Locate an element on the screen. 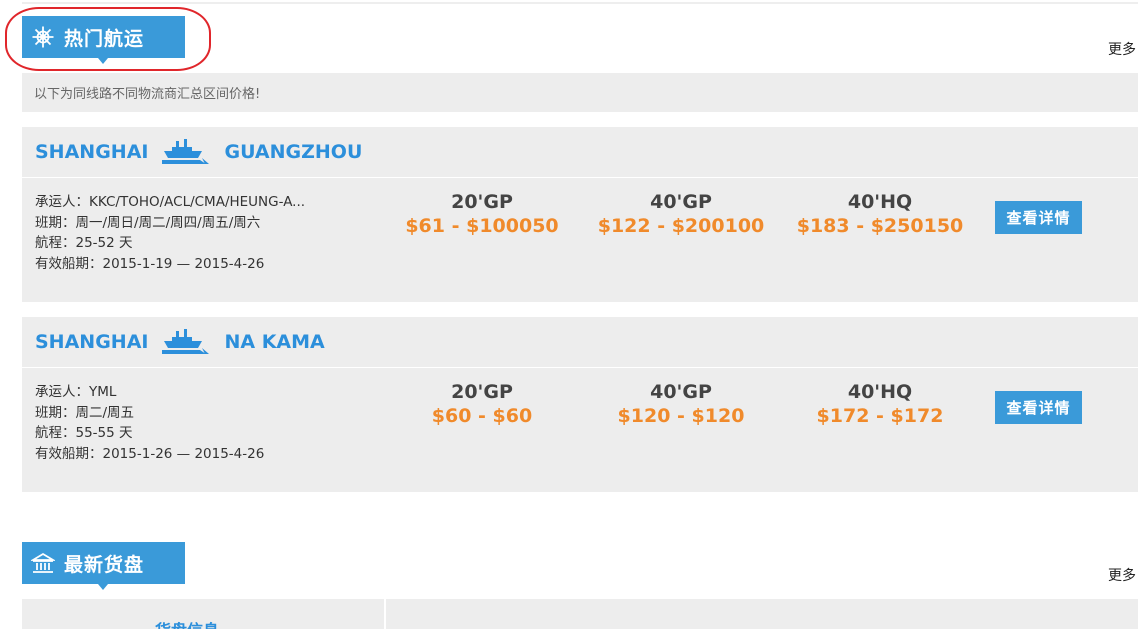 Image resolution: width=1140 pixels, height=629 pixels. price-20gp: 20'GP $60 - $60 is located at coordinates (482, 404).